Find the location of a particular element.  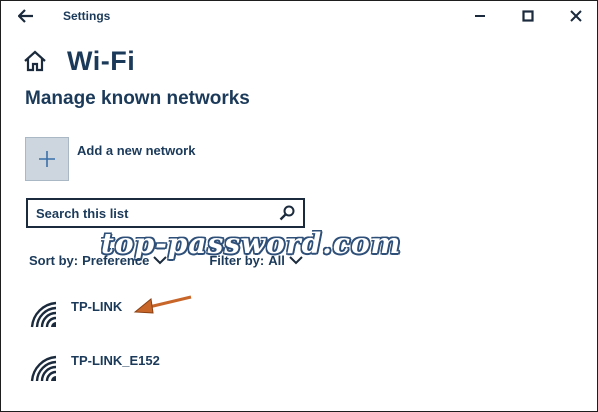

add-network-button: Add a new network is located at coordinates (110, 159).